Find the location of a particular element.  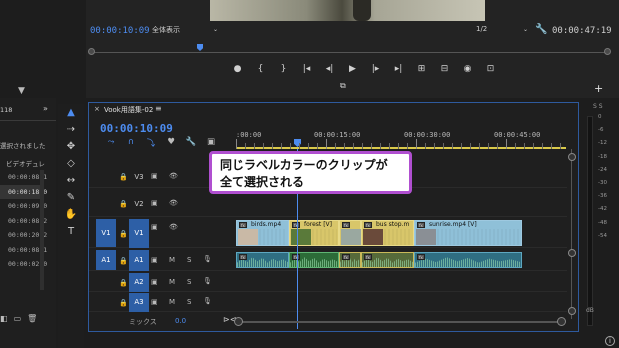

button-editor-icon: ⊡ is located at coordinates (490, 71).